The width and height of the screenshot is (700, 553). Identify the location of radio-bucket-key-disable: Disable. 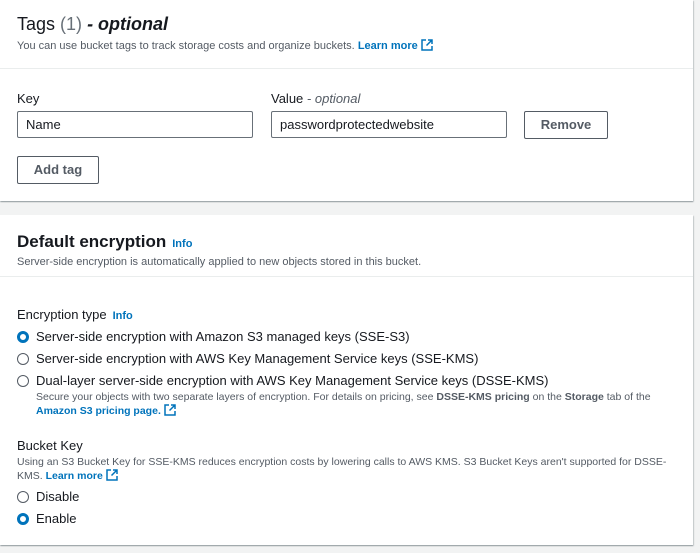
(48, 496).